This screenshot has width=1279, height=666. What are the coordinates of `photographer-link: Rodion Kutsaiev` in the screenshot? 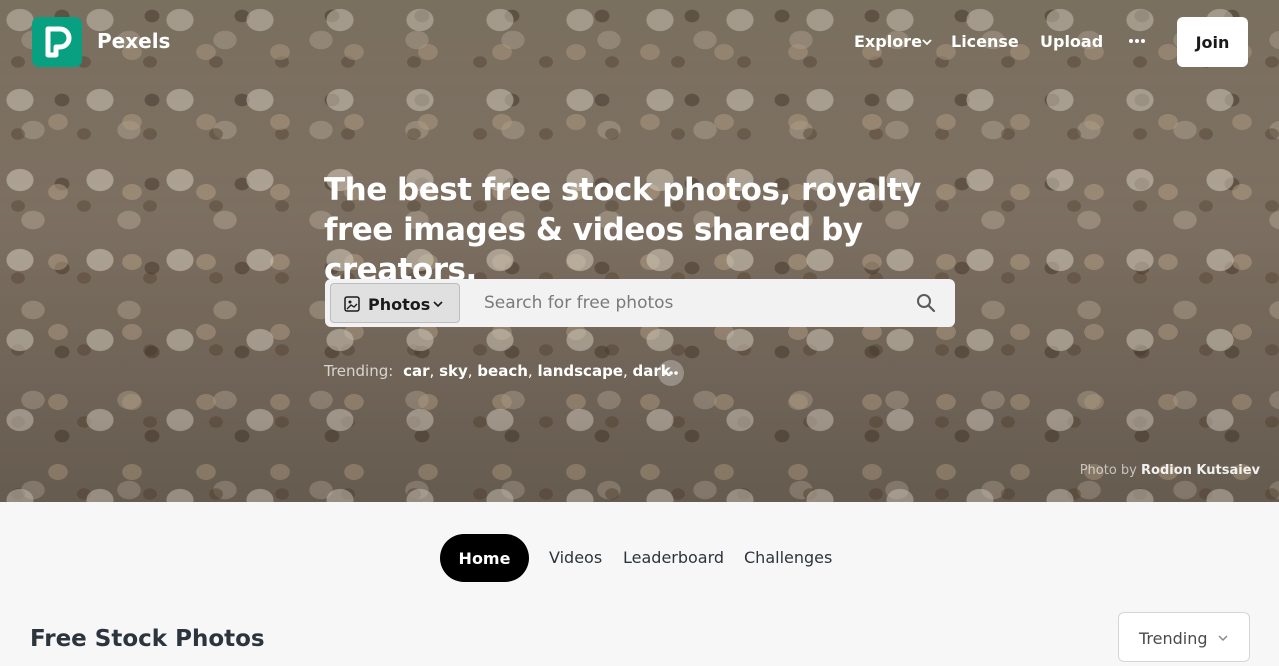 It's located at (1200, 470).